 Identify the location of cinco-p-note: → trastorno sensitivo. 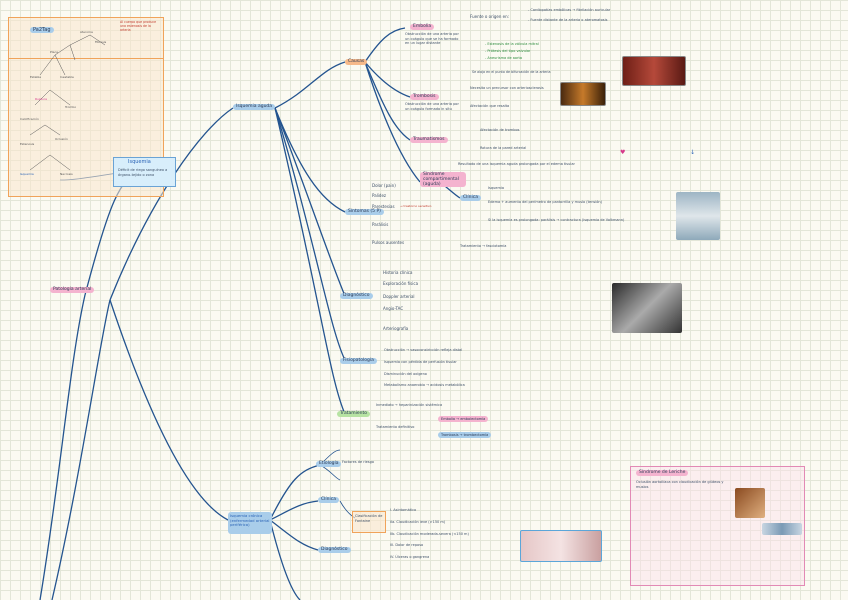
(416, 206).